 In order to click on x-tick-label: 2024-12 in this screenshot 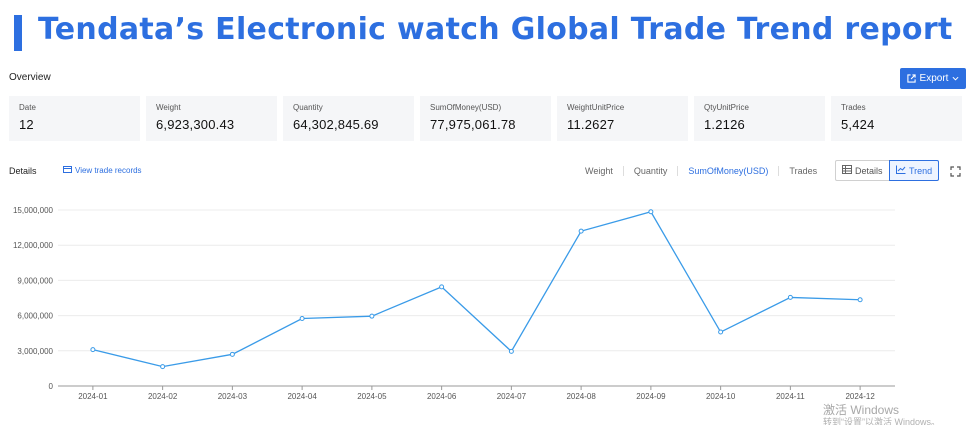, I will do `click(860, 396)`.